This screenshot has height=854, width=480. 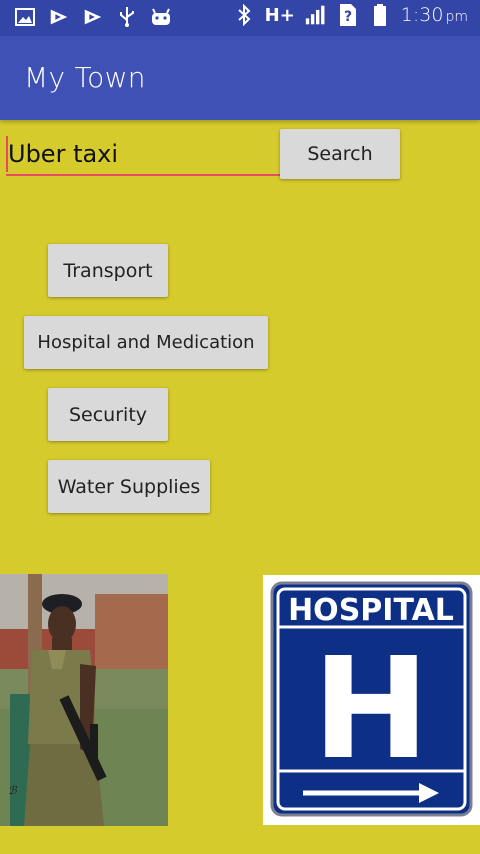 I want to click on transport-button: Transport, so click(x=108, y=270).